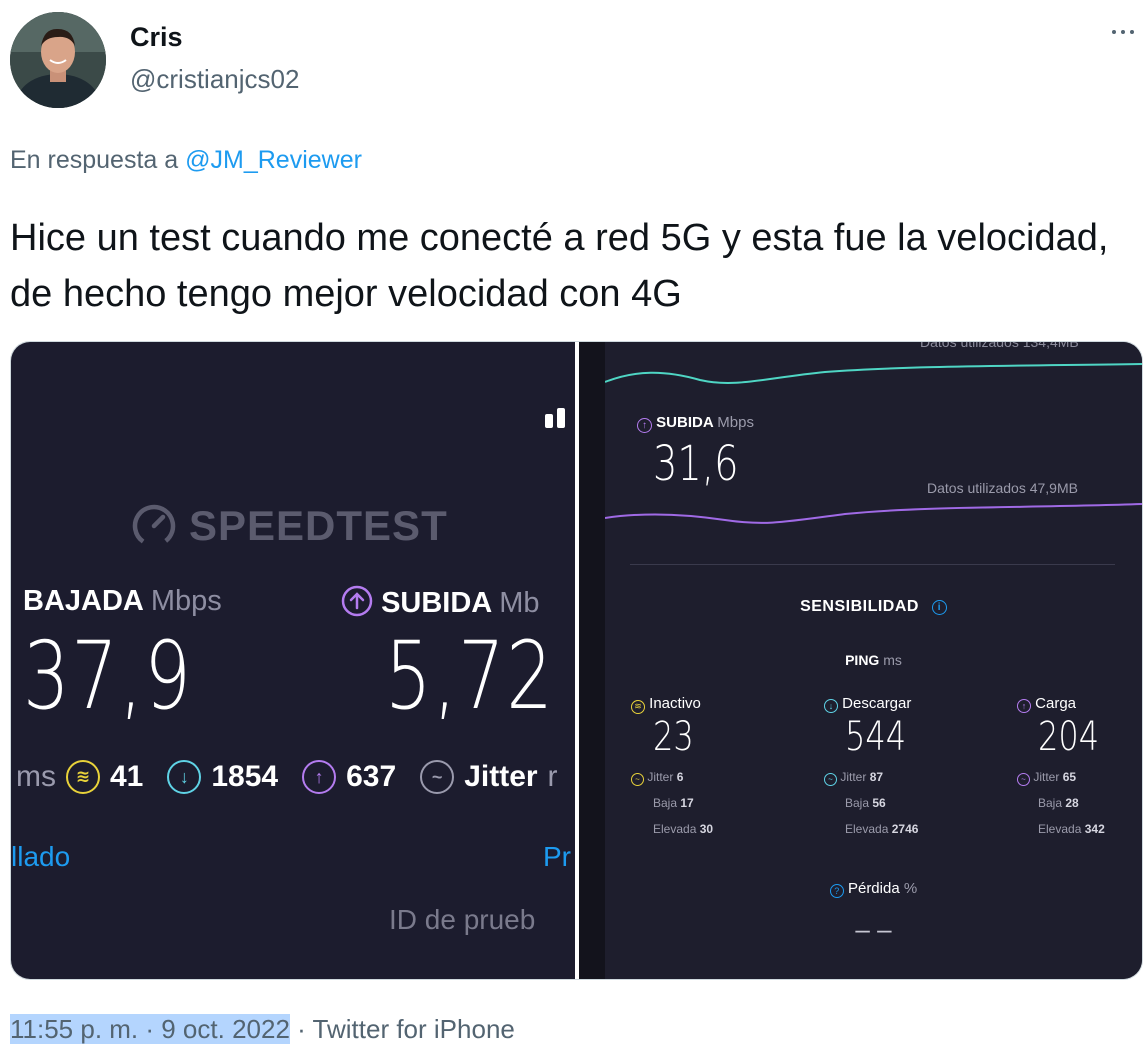 Image resolution: width=1148 pixels, height=1062 pixels. I want to click on ping-idle-value: 41, so click(127, 776).